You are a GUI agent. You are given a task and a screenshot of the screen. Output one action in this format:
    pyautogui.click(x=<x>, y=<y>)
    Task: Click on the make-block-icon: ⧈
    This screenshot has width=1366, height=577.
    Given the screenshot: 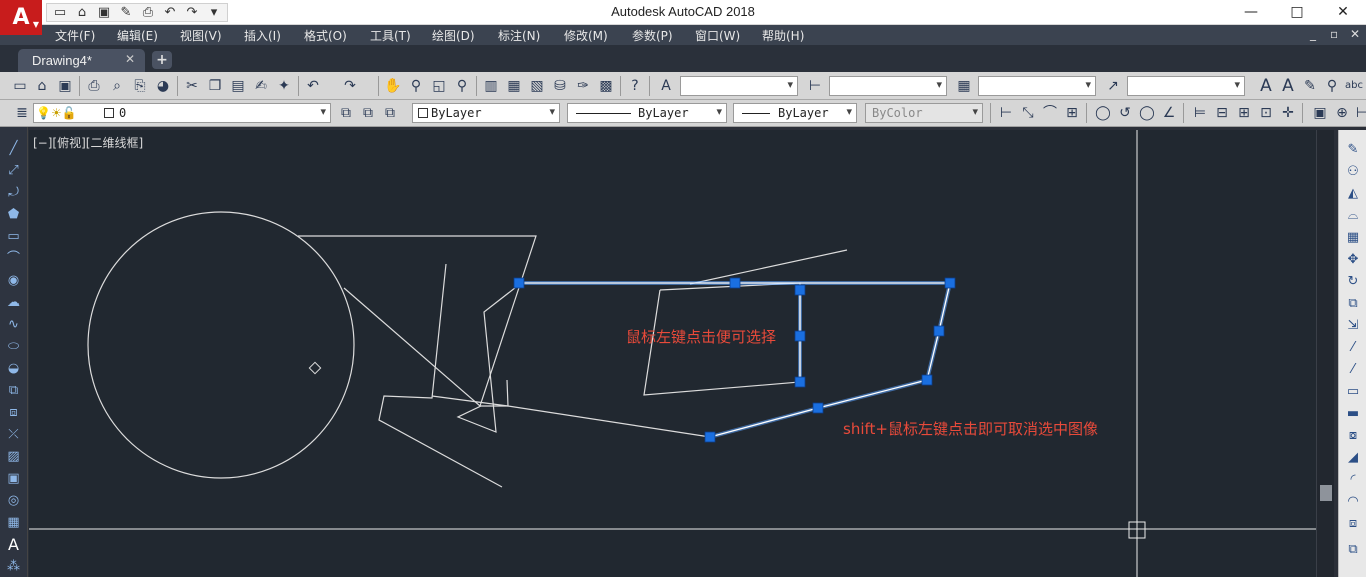 What is the action you would take?
    pyautogui.click(x=13, y=412)
    